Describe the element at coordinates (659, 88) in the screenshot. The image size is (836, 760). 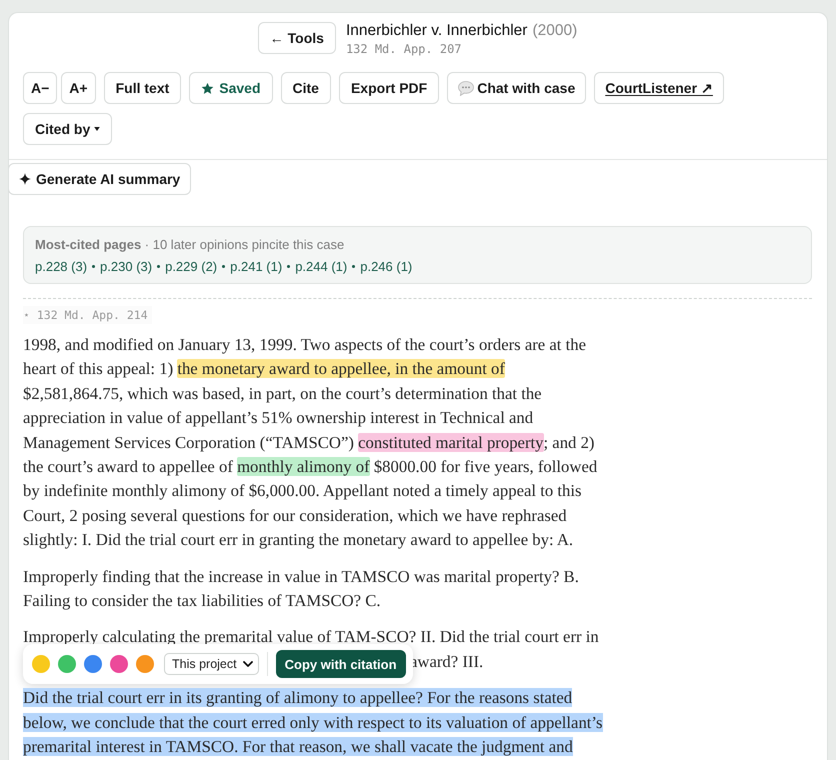
I see `external-link: CourtListener ↗` at that location.